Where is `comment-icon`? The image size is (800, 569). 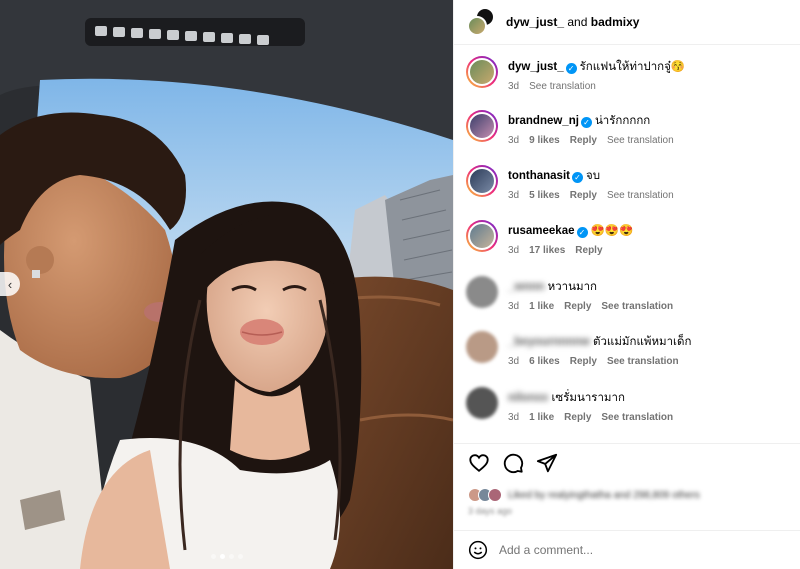 comment-icon is located at coordinates (513, 463).